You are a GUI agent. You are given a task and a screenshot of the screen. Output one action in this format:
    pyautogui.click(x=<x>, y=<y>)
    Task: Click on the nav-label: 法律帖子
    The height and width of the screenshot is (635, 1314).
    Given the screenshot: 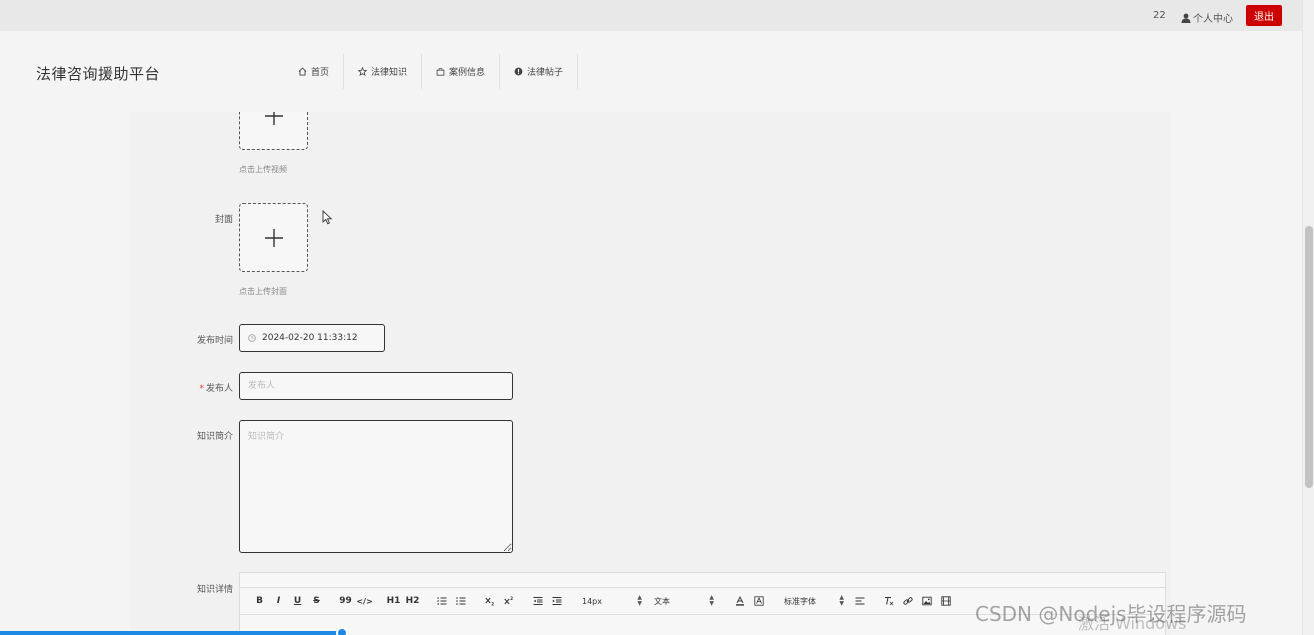 What is the action you would take?
    pyautogui.click(x=545, y=73)
    